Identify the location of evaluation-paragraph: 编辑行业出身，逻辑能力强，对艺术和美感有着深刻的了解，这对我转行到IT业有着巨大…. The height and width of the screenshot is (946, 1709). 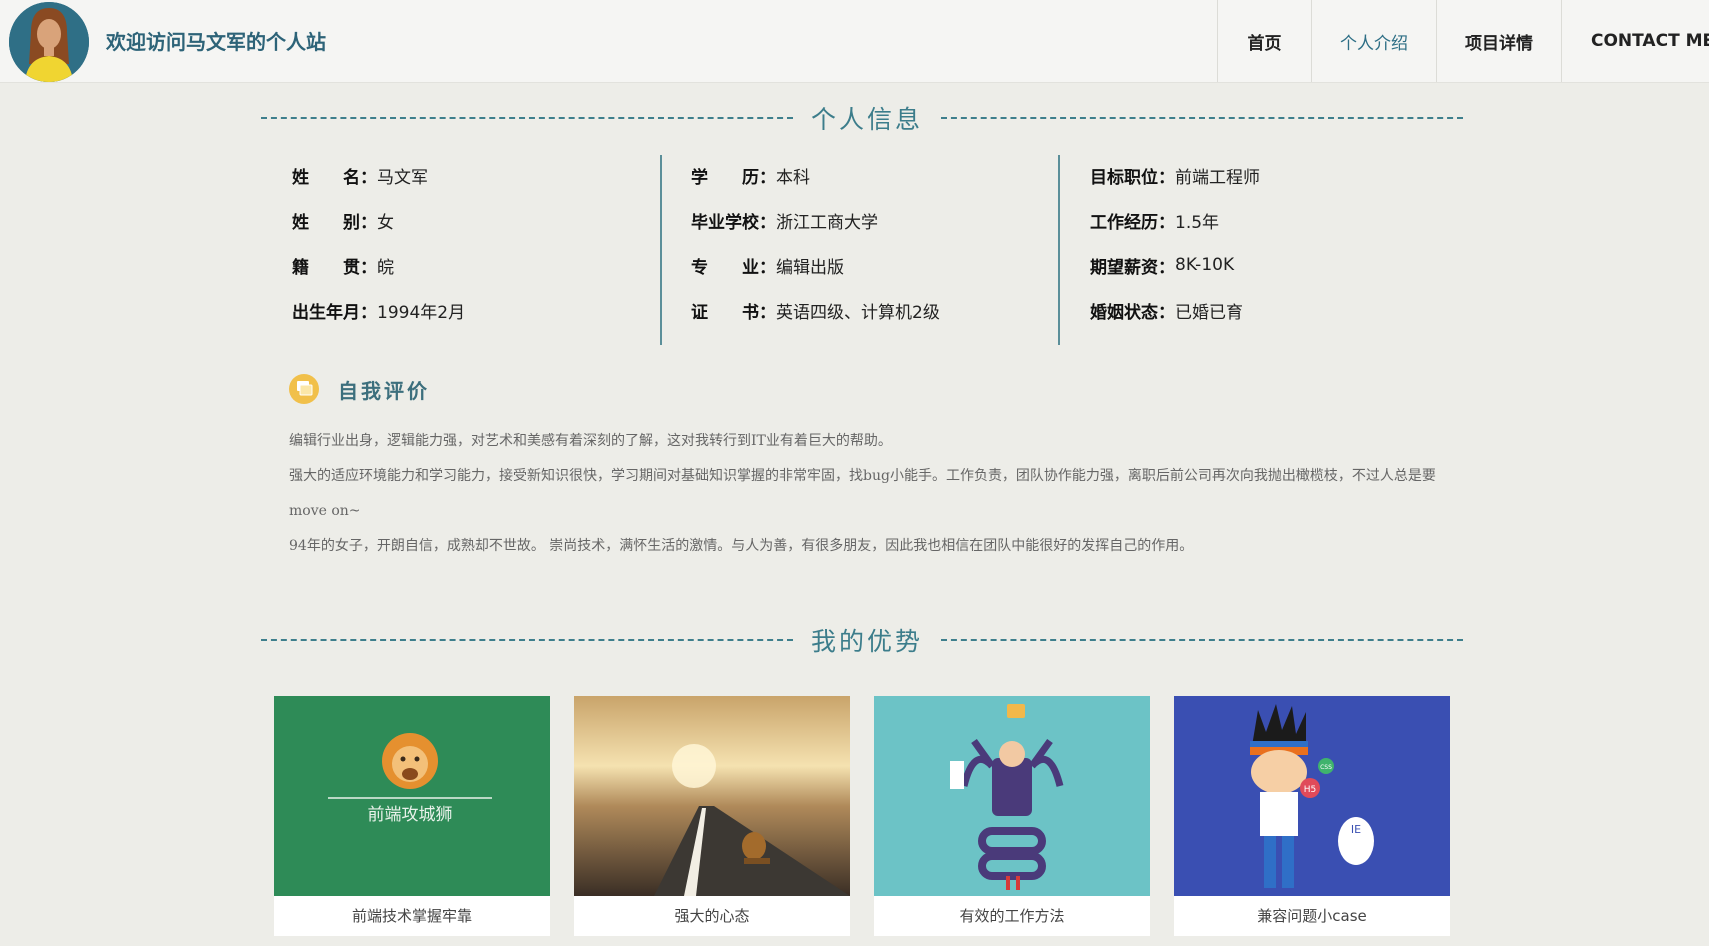
(590, 441).